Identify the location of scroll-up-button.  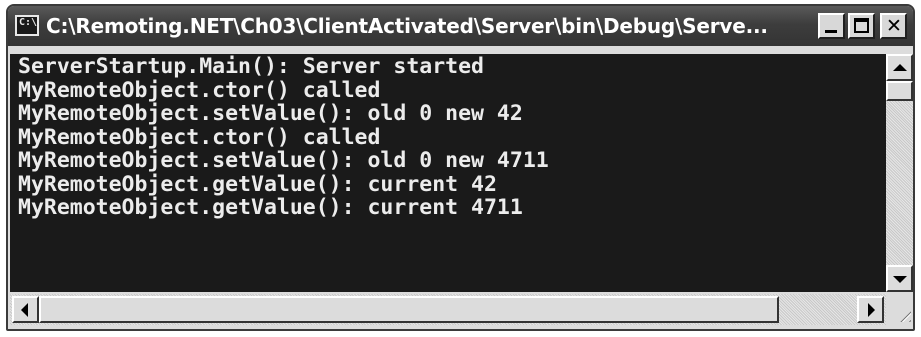
(899, 67).